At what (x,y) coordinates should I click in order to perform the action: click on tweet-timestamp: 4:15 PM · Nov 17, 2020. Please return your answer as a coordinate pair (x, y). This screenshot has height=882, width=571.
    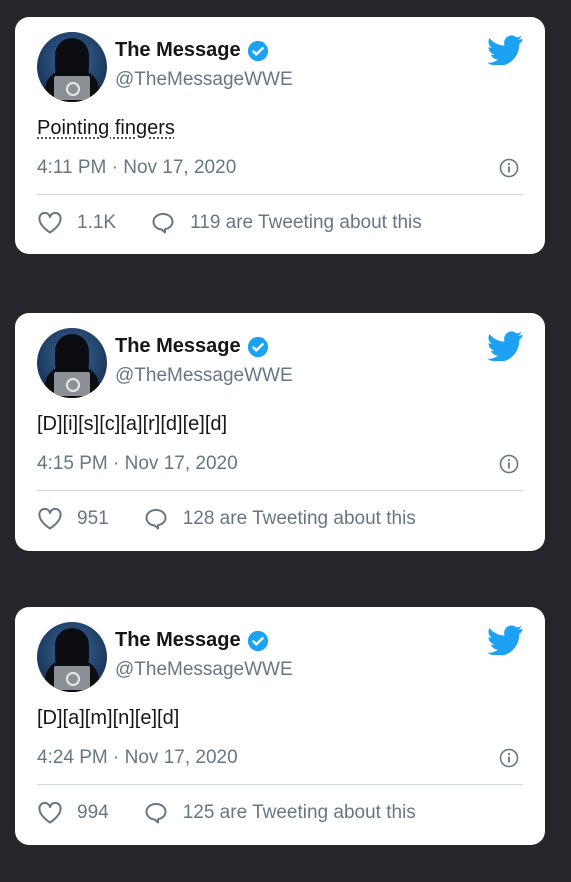
    Looking at the image, I should click on (137, 464).